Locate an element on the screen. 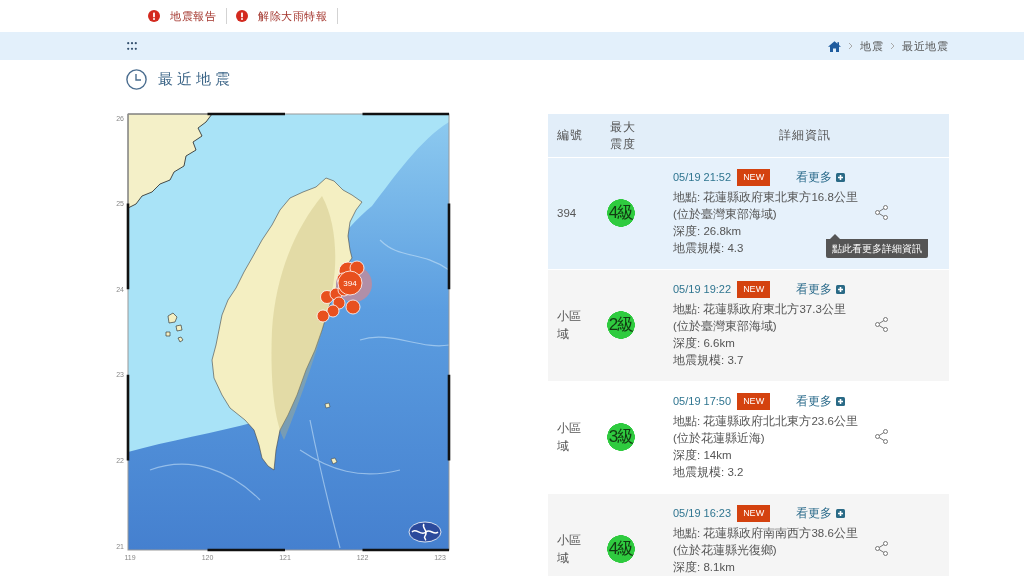  breadcrumb-current: 最近地震 is located at coordinates (925, 46).